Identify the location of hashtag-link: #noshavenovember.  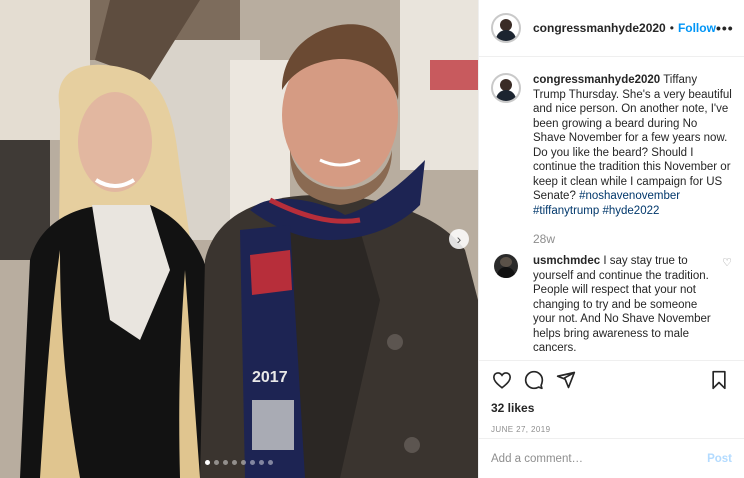
(629, 196).